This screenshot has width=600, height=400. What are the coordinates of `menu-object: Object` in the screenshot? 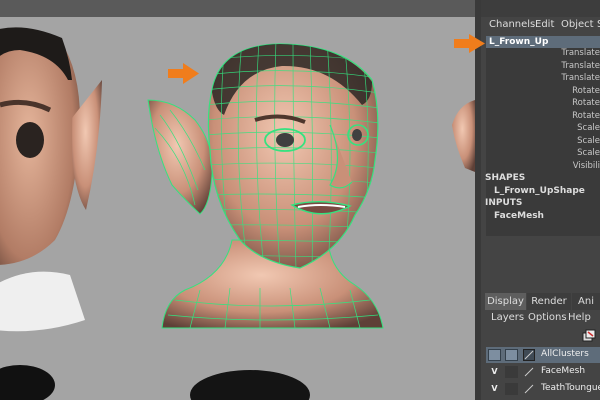 It's located at (577, 24).